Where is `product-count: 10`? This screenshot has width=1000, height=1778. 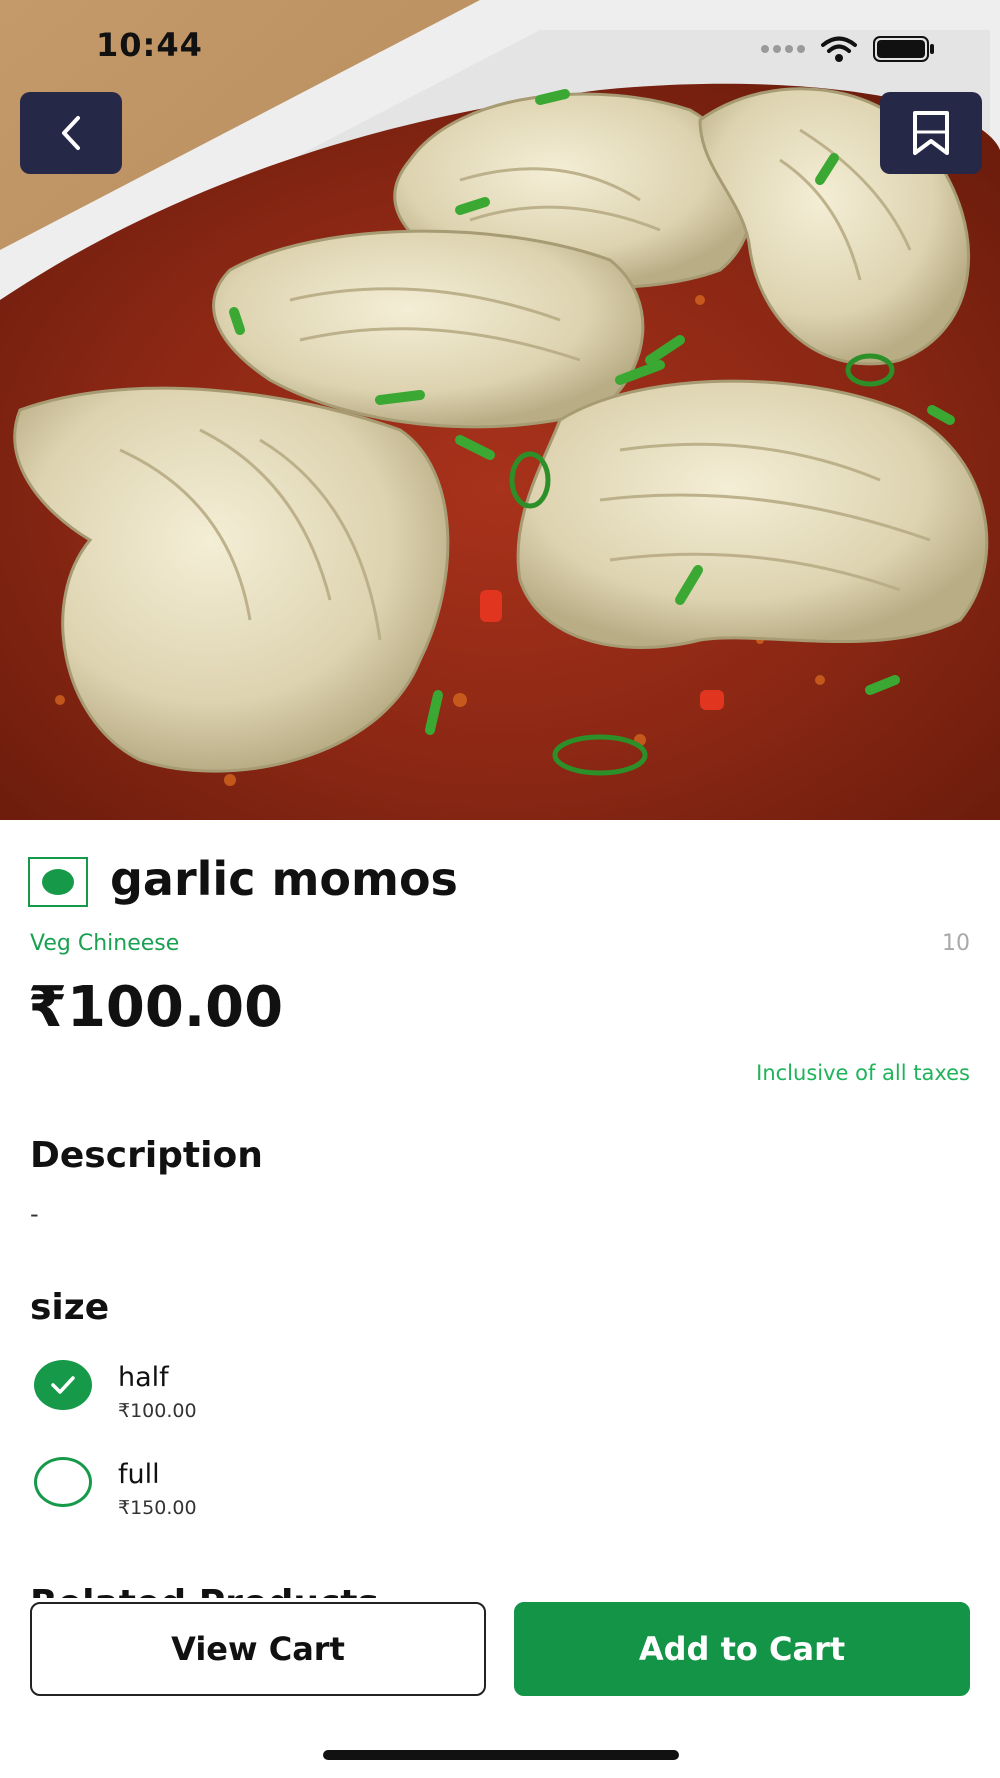
product-count: 10 is located at coordinates (956, 943).